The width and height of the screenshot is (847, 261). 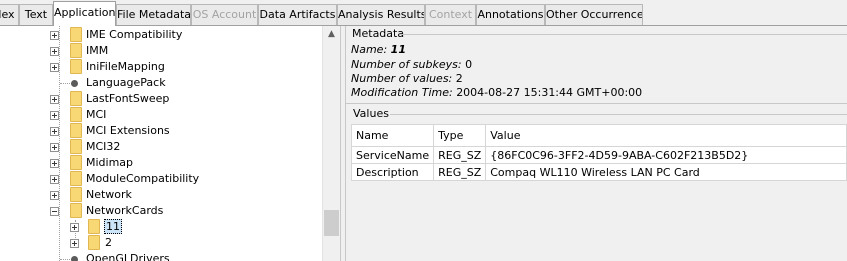 What do you see at coordinates (128, 130) in the screenshot?
I see `tree-node-label: MCI Extensions` at bounding box center [128, 130].